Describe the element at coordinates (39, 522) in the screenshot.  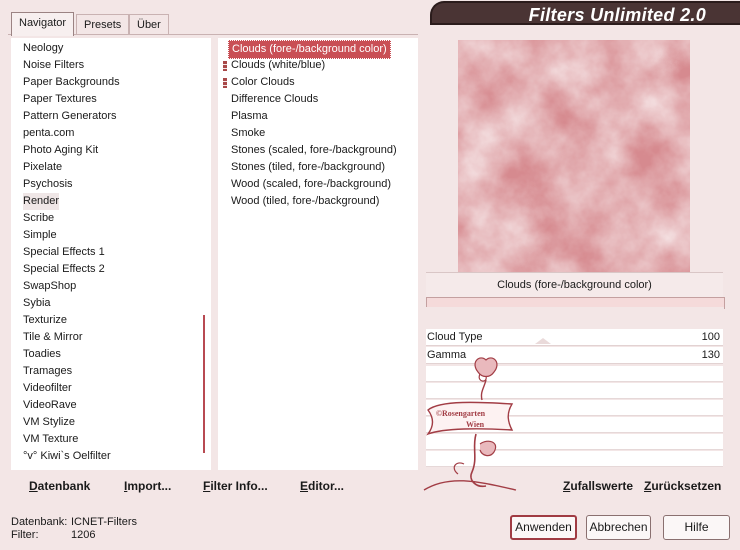
I see `status-db-label: Datenbank:` at that location.